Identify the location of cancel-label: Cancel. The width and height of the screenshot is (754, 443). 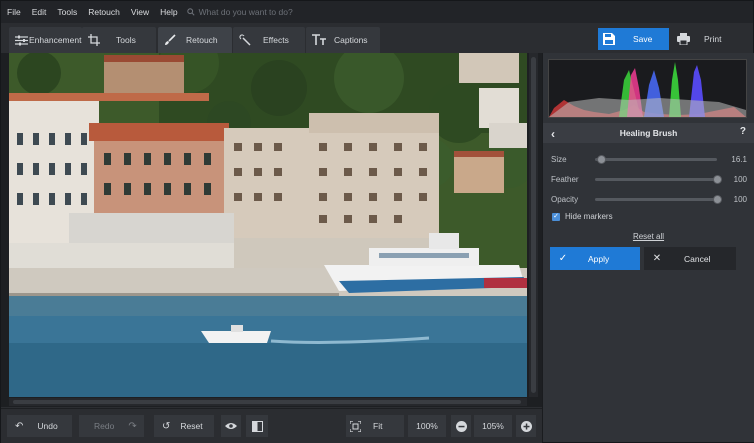
(697, 258).